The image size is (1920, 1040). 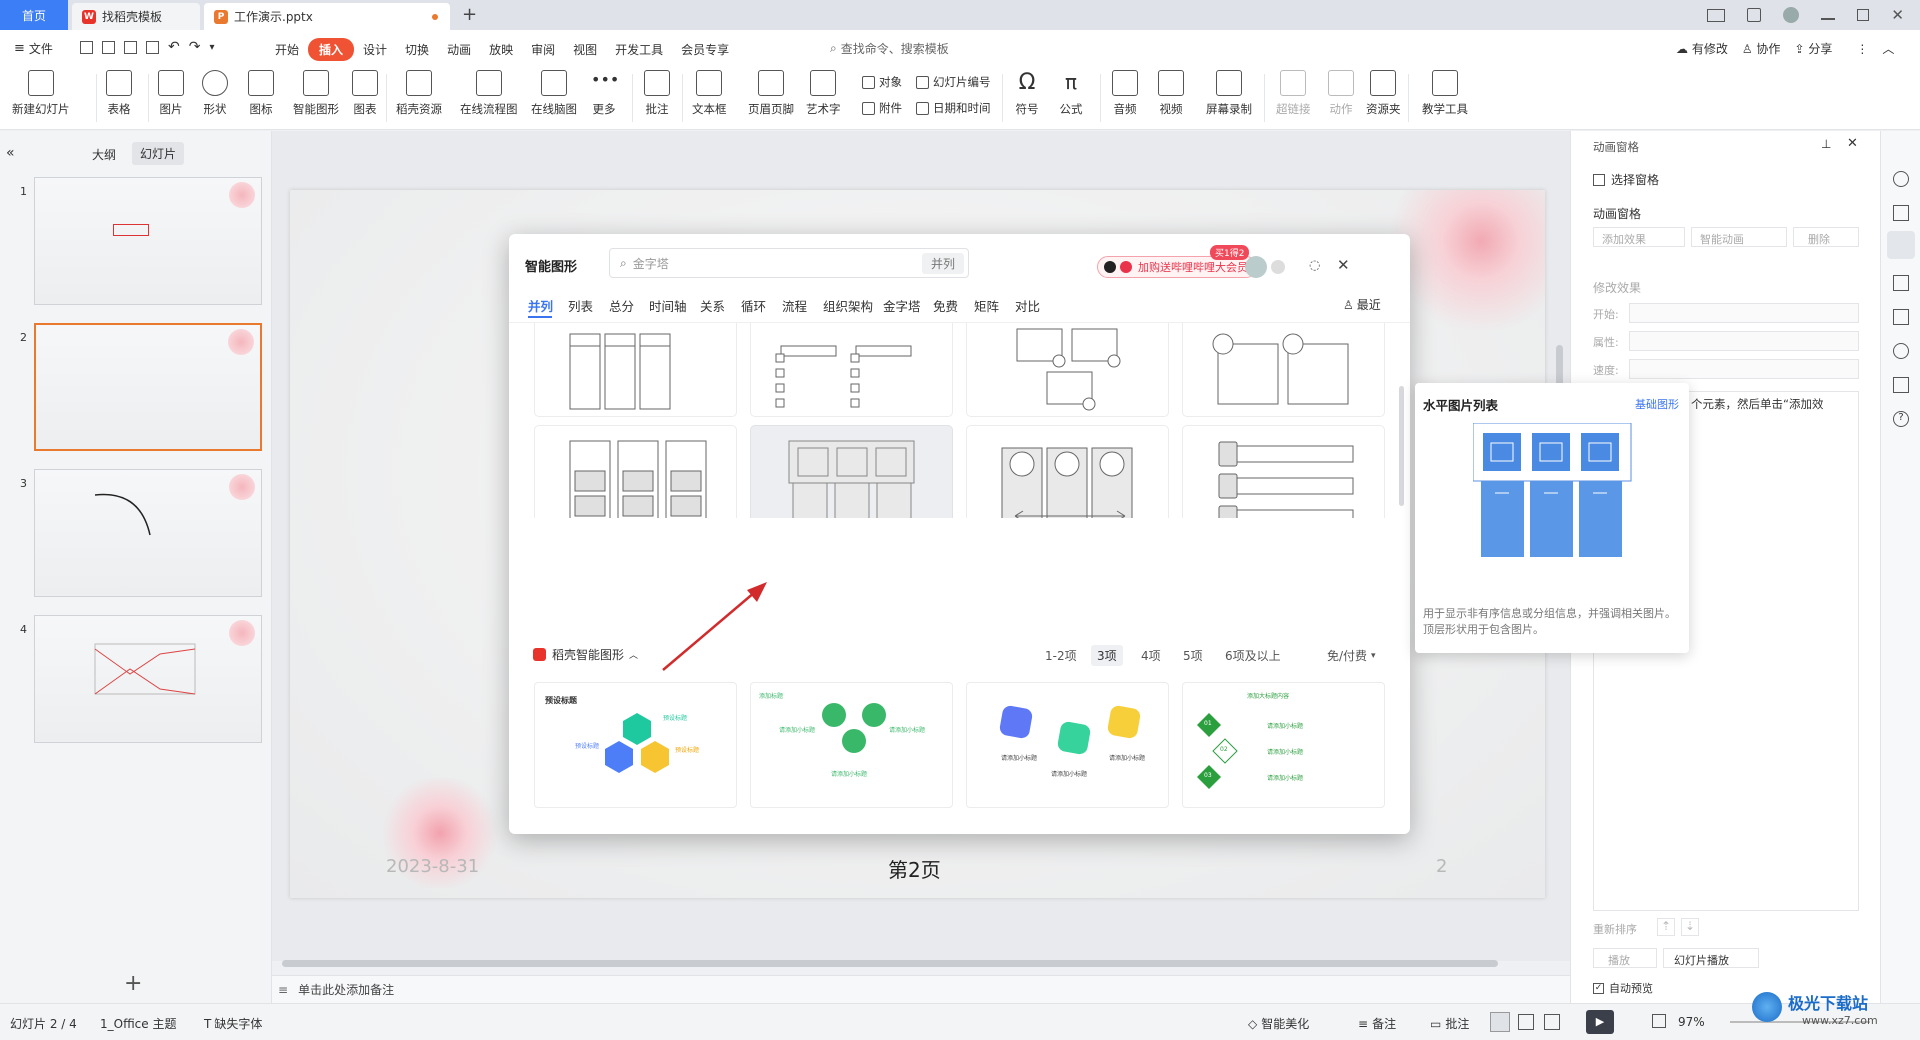 What do you see at coordinates (1901, 385) in the screenshot?
I see `book-icon` at bounding box center [1901, 385].